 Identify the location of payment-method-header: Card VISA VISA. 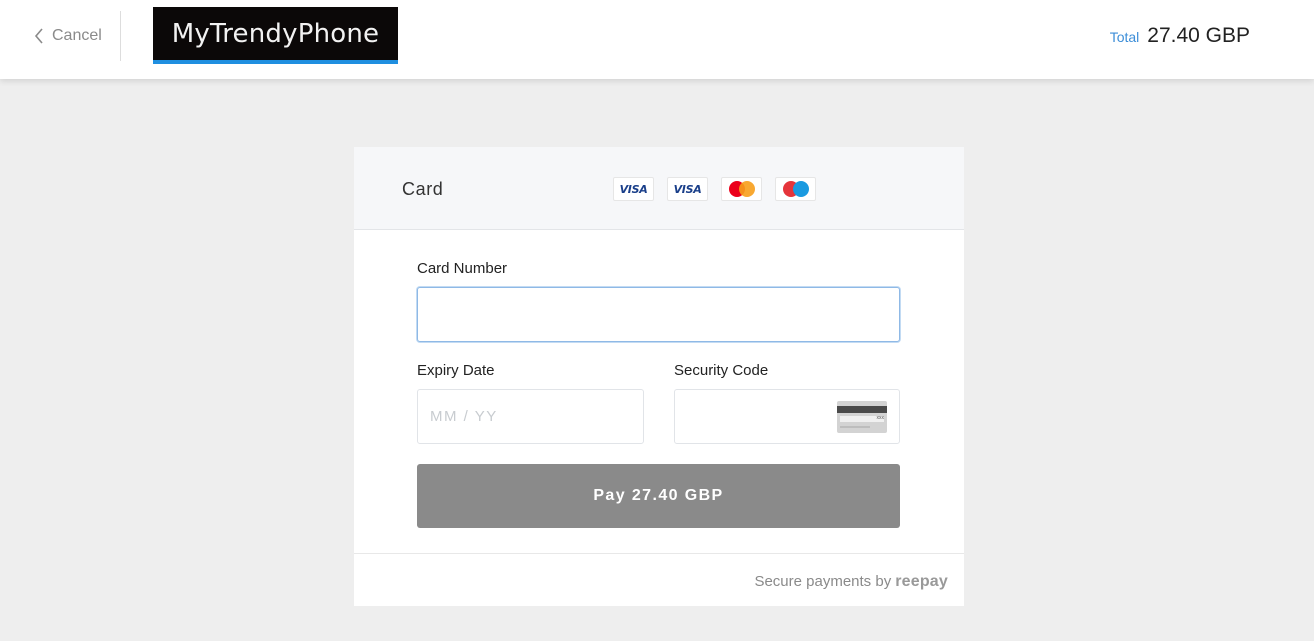
(659, 188).